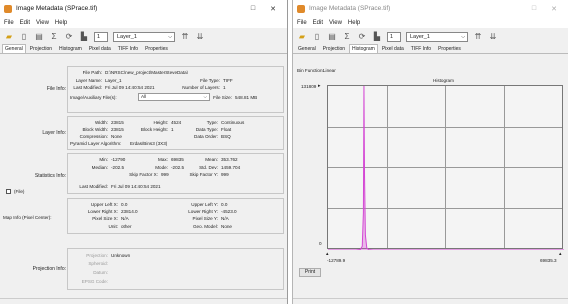 Image resolution: width=568 pixels, height=304 pixels. Describe the element at coordinates (229, 211) in the screenshot. I see `lower-right-y-value: -4523.0` at that location.